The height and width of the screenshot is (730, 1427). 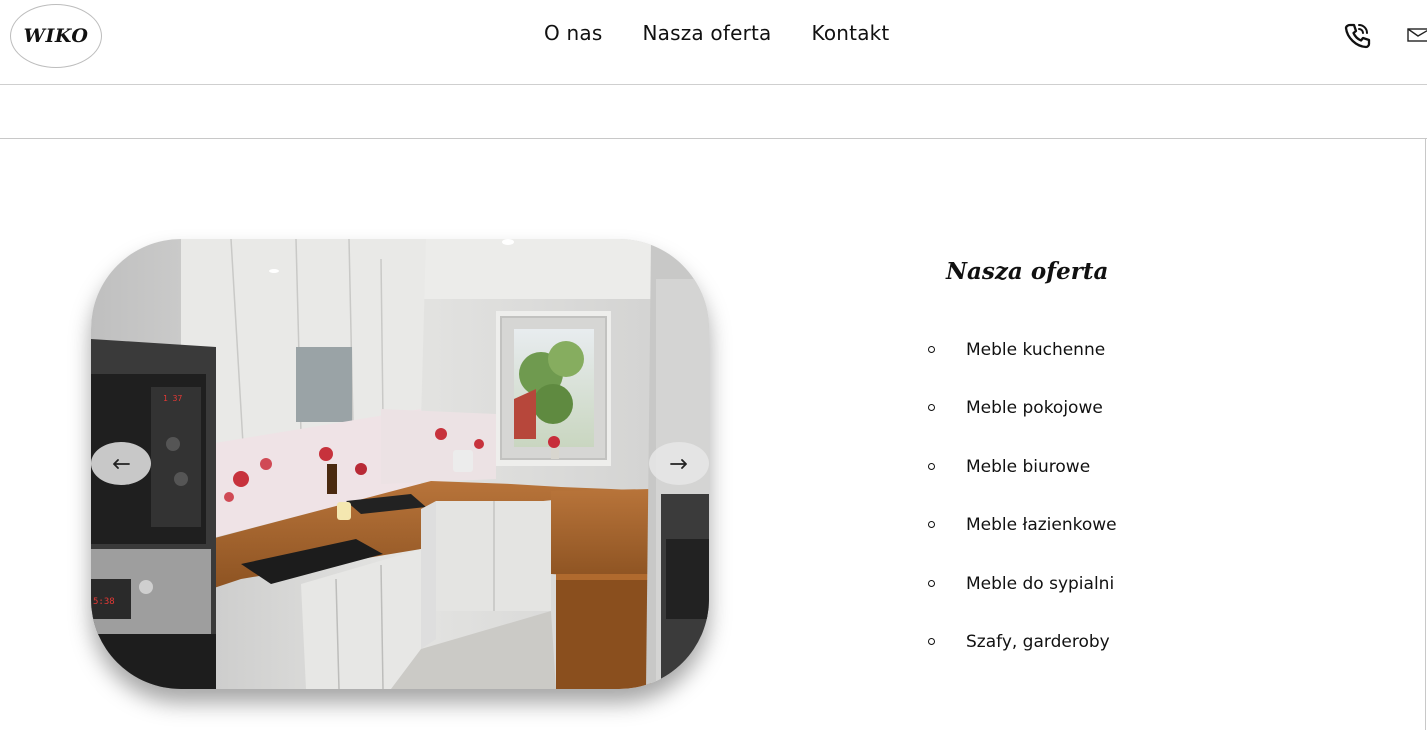 I want to click on slider-next-button, so click(x=679, y=463).